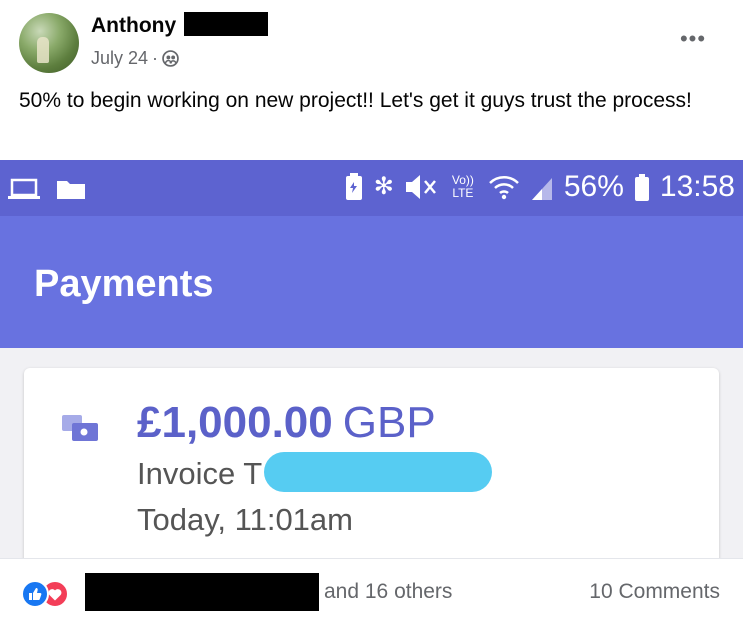 This screenshot has width=743, height=621. What do you see at coordinates (541, 189) in the screenshot?
I see `signal-icon` at bounding box center [541, 189].